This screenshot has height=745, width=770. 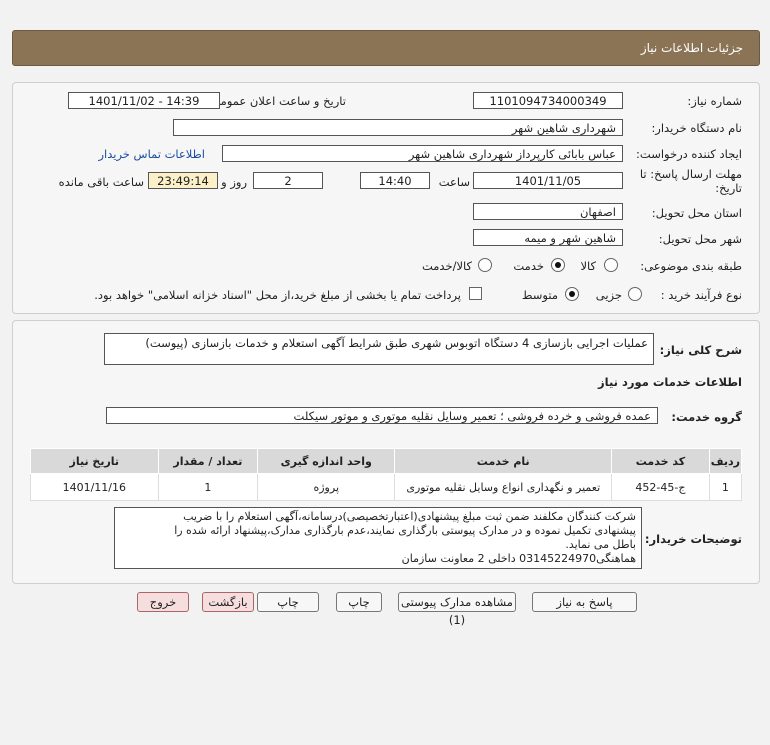 What do you see at coordinates (548, 237) in the screenshot?
I see `city-field: شاهین شهر و میمه` at bounding box center [548, 237].